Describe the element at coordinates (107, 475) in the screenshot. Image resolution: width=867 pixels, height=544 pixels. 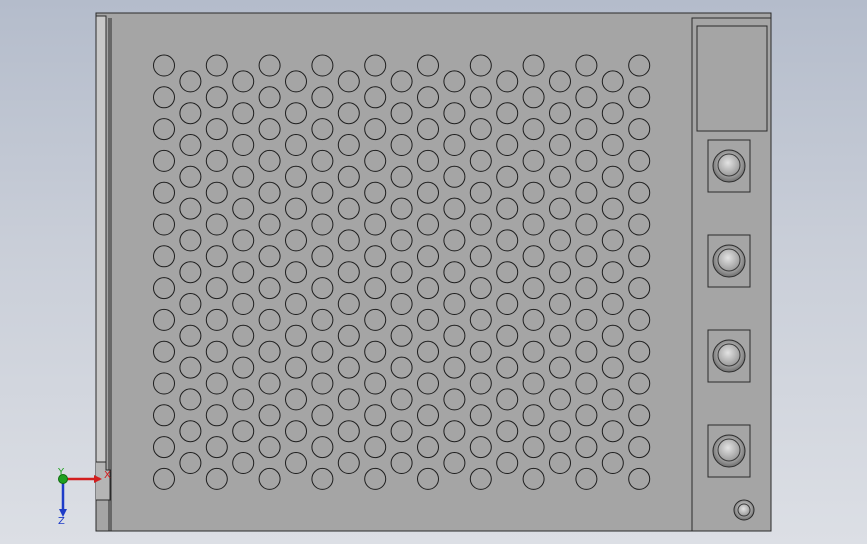
I see `x-axis-label: X` at that location.